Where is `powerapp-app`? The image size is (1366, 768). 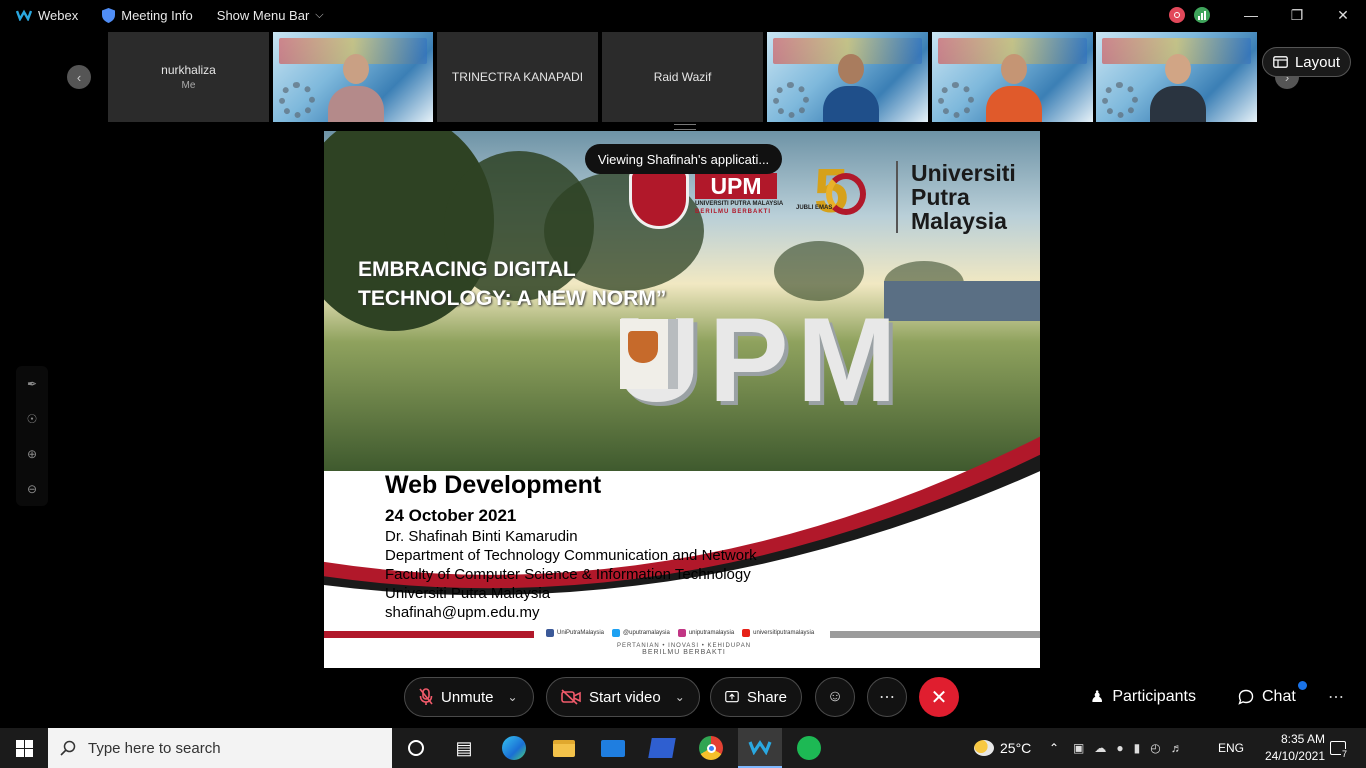 powerapp-app is located at coordinates (662, 748).